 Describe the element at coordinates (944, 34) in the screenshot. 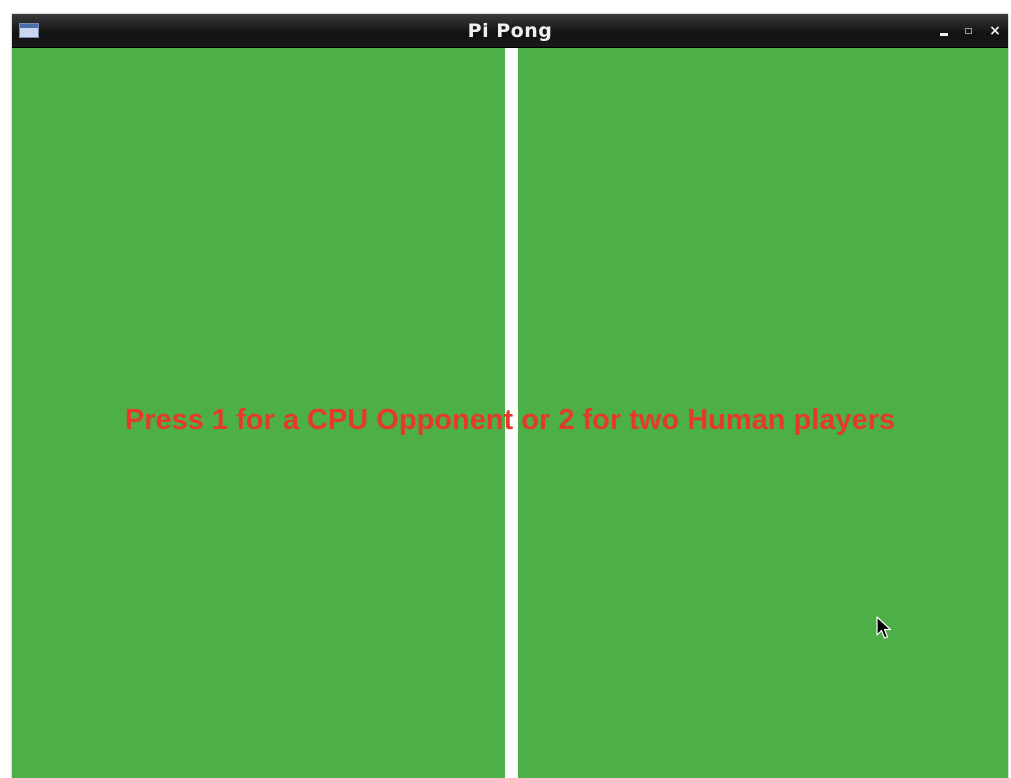

I see `minimize-icon` at that location.